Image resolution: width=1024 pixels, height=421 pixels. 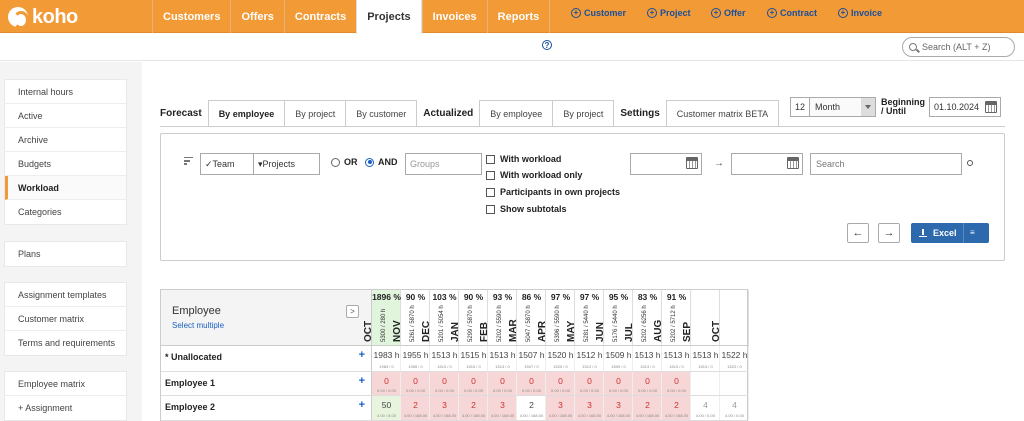 What do you see at coordinates (344, 162) in the screenshot?
I see `or-radio: OR` at bounding box center [344, 162].